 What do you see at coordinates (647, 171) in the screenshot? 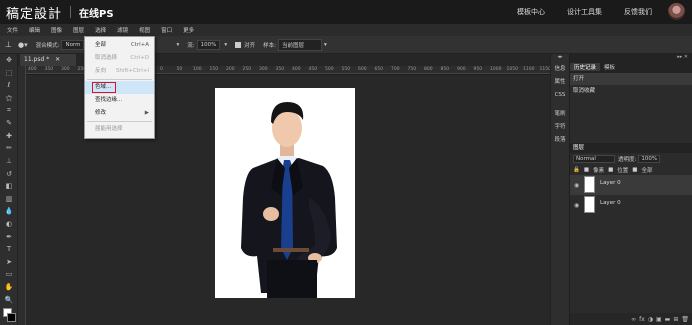
I see `lock-all-label: 全部` at bounding box center [647, 171].